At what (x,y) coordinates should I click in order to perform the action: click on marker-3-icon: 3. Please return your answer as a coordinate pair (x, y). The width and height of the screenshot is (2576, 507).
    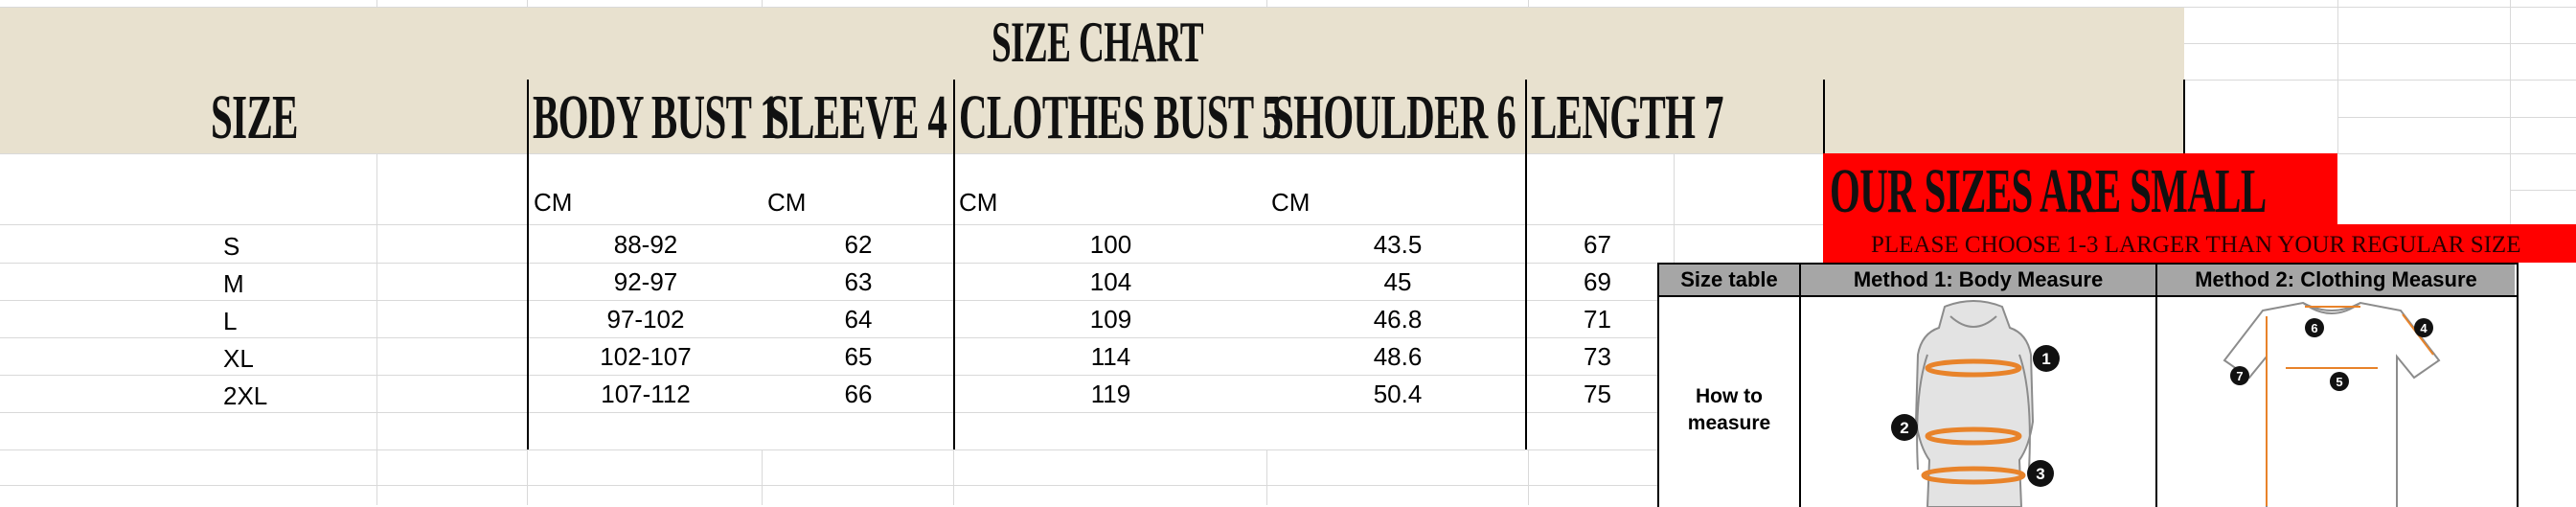
    Looking at the image, I should click on (2041, 473).